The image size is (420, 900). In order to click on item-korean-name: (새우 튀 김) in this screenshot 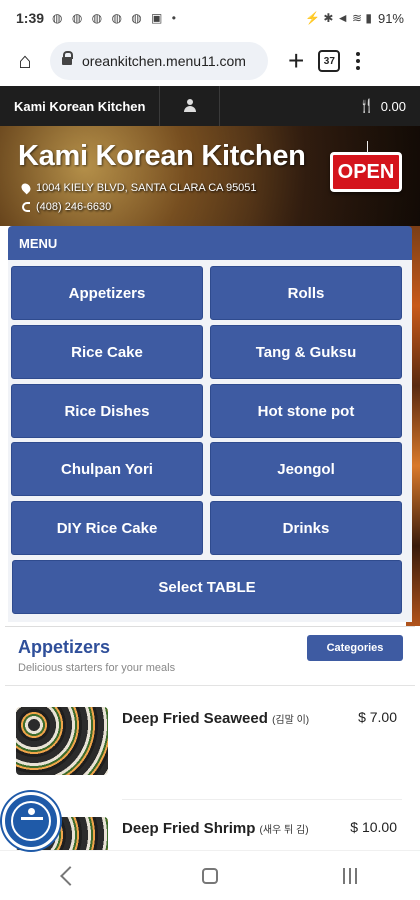, I will do `click(284, 830)`.